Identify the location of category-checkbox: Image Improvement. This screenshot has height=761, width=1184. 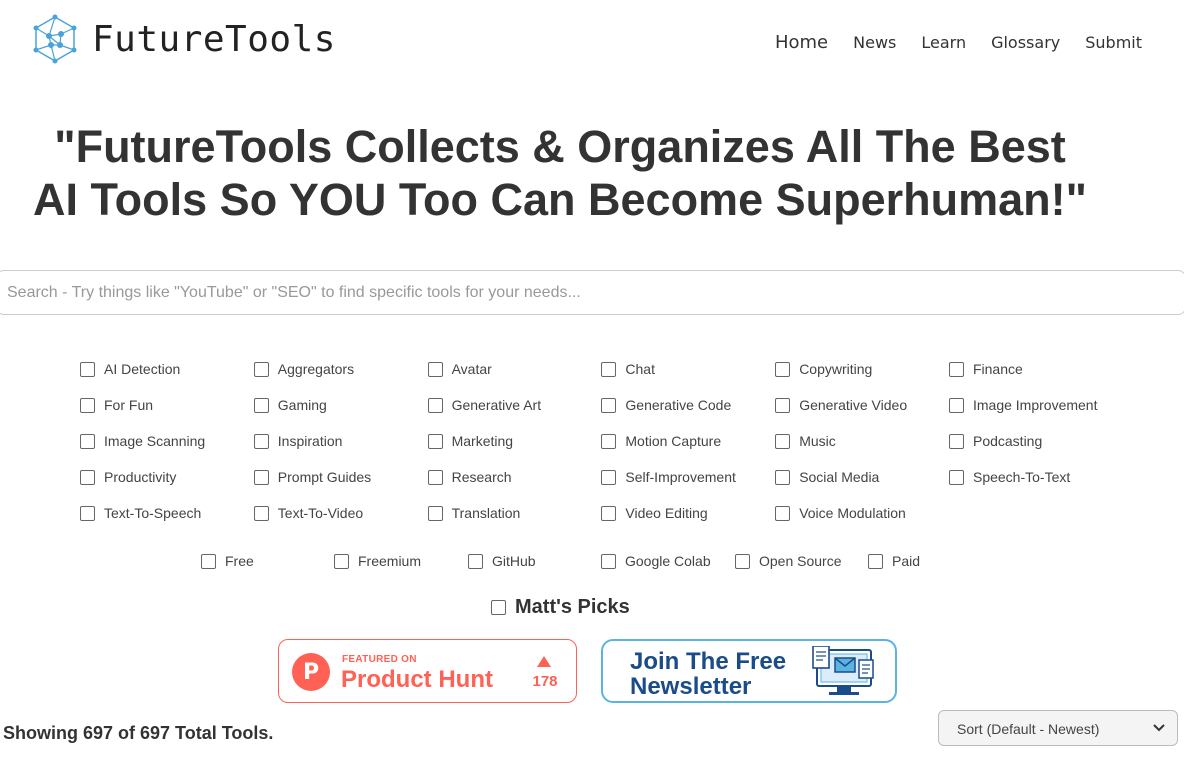
(1035, 405).